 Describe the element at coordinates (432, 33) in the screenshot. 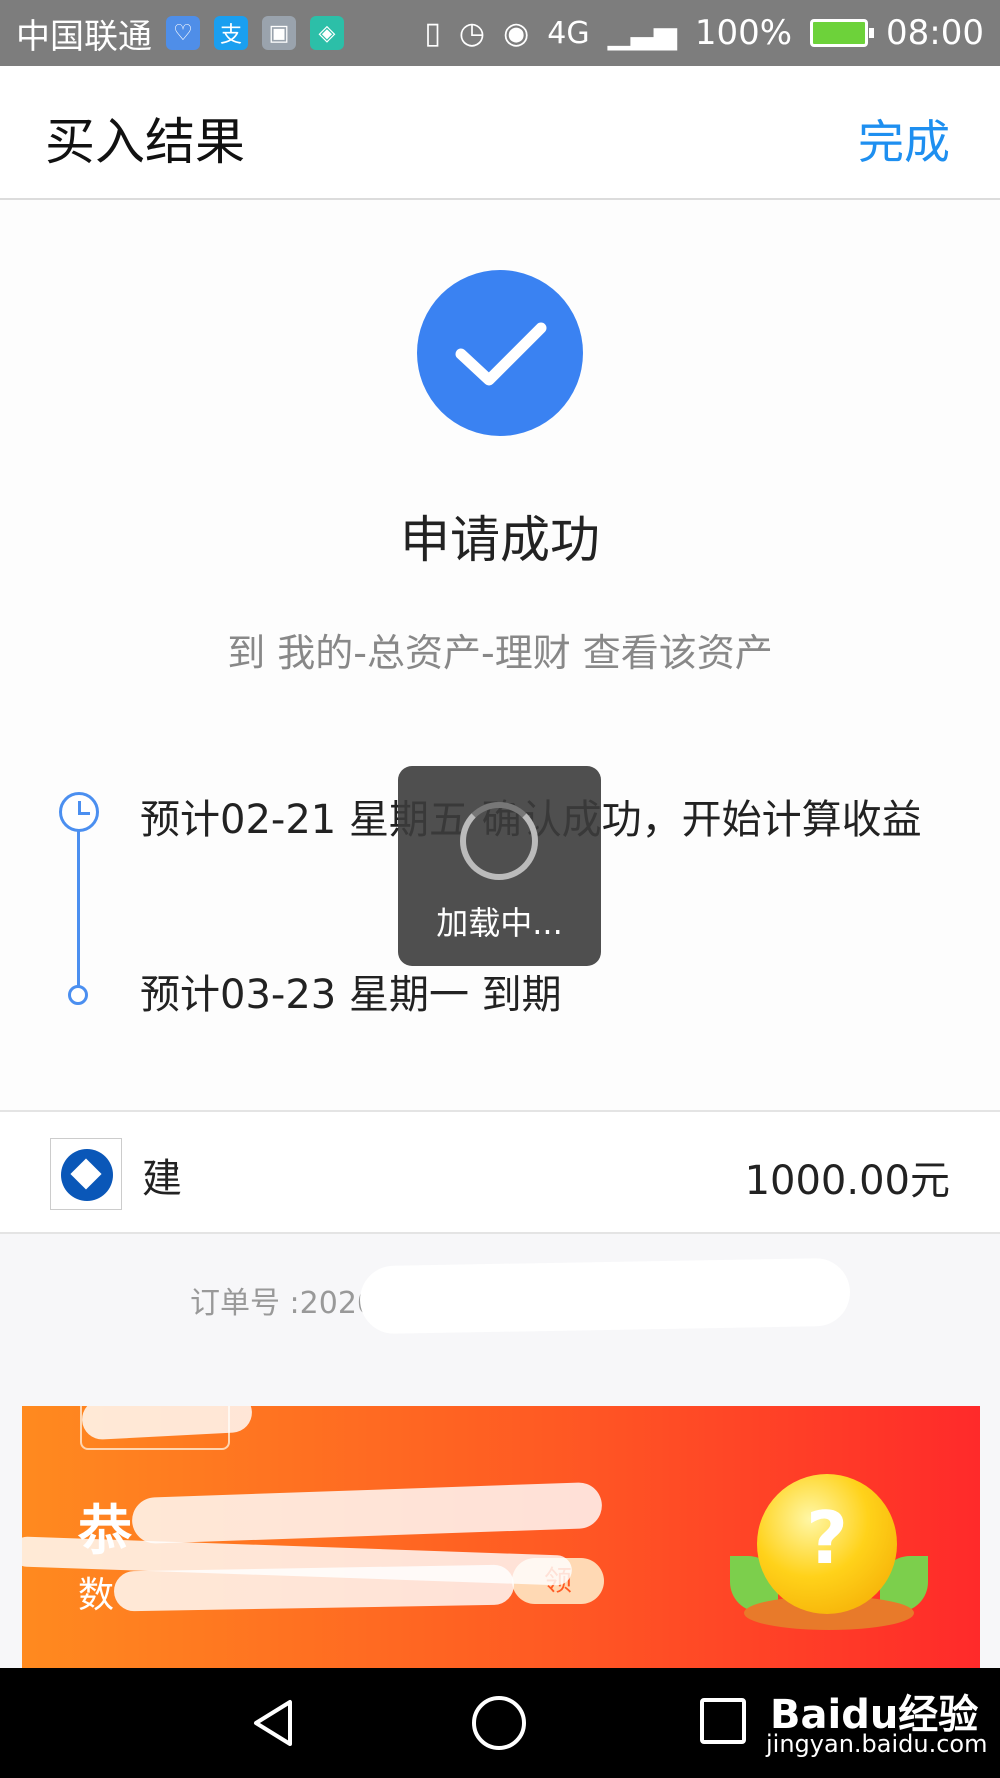

I see `vibrate-icon: ▯` at that location.